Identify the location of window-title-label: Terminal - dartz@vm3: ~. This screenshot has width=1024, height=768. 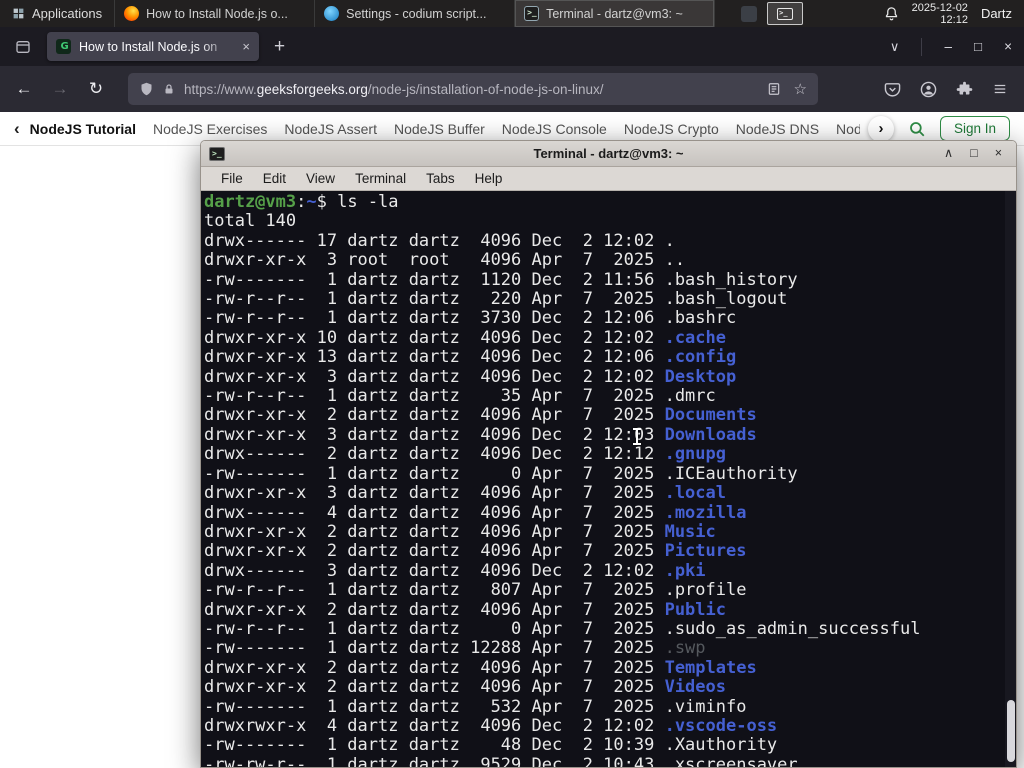
(614, 13).